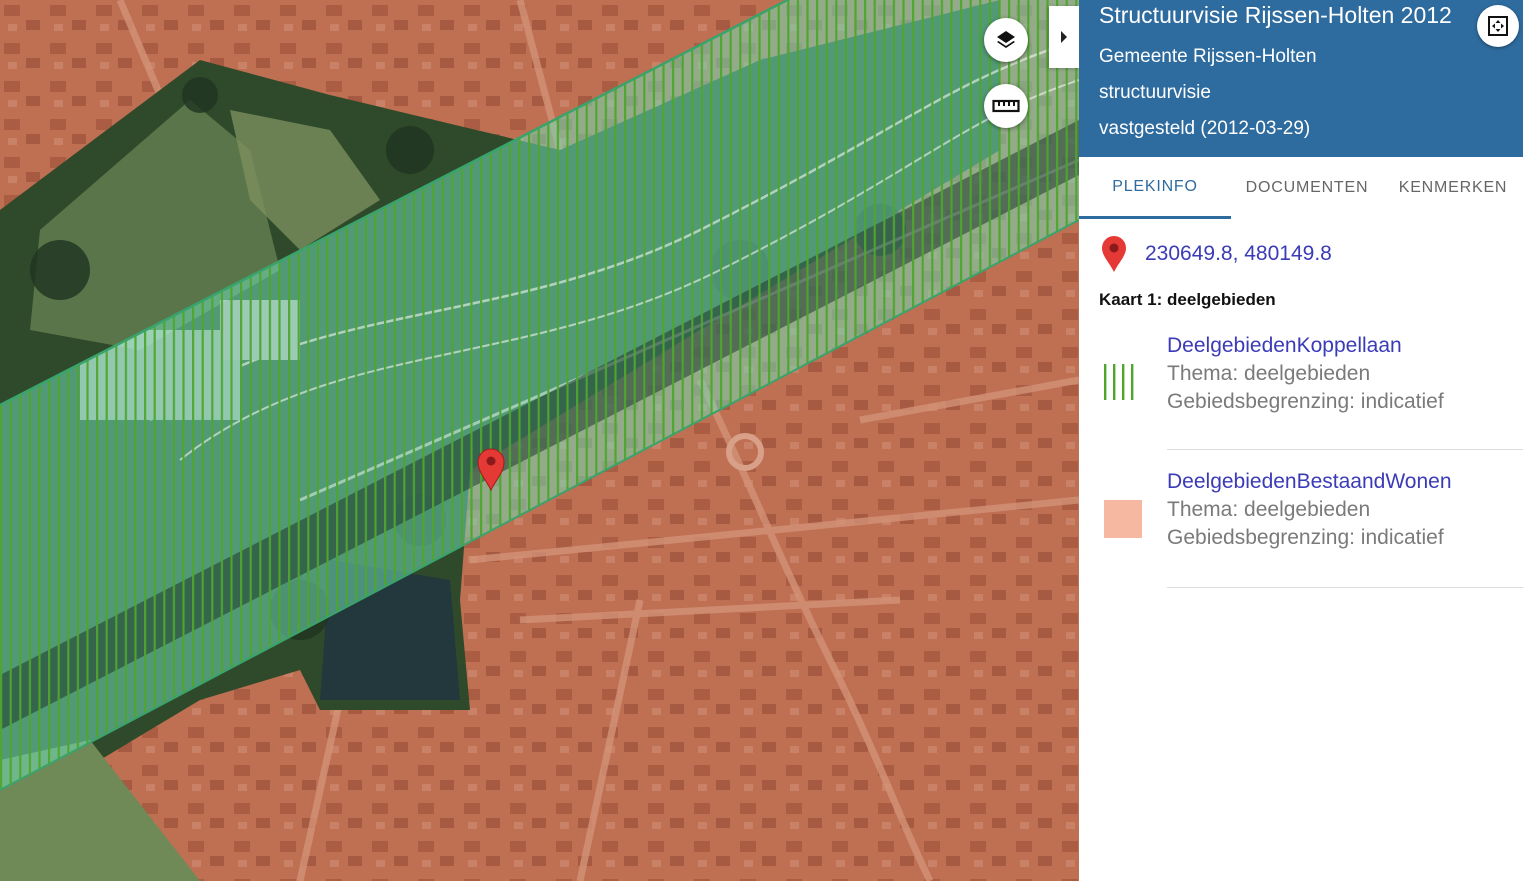 This screenshot has width=1523, height=881. I want to click on plan-status: vastgesteld (2012-03-29), so click(1205, 128).